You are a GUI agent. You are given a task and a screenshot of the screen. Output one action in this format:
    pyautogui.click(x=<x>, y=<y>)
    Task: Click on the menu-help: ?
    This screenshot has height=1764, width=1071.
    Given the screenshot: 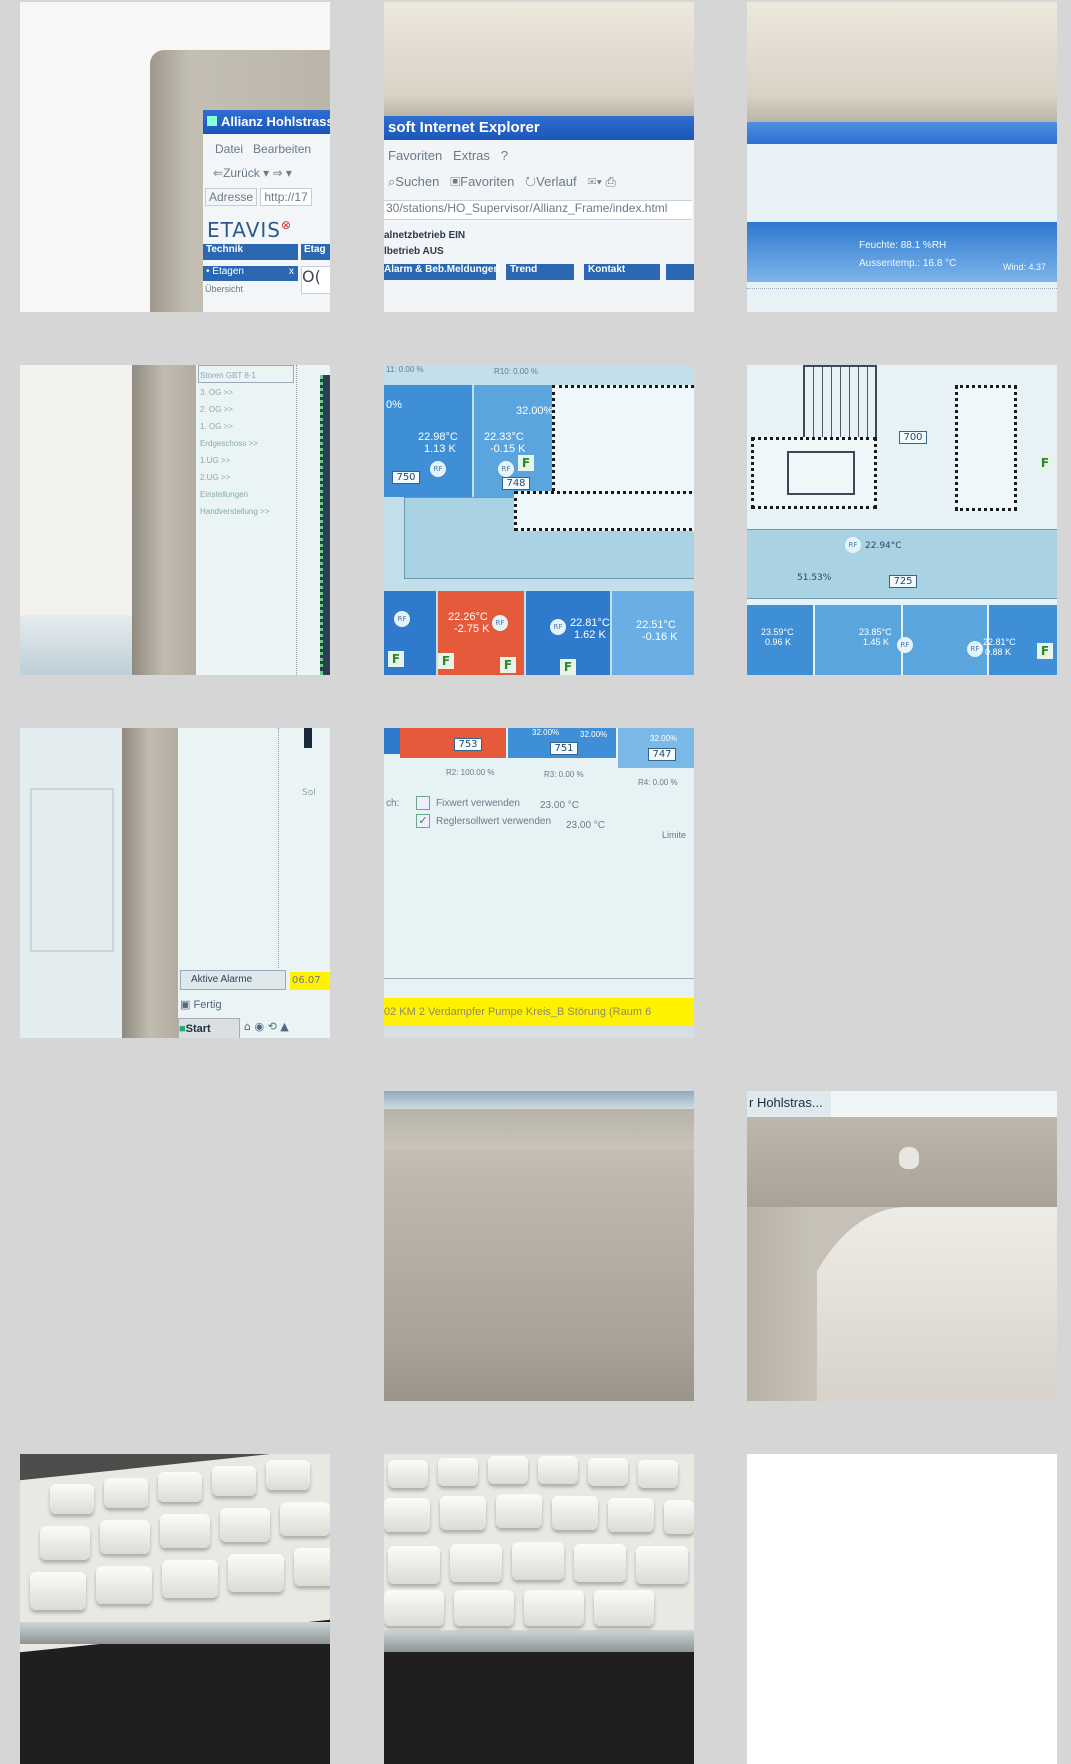 What is the action you would take?
    pyautogui.click(x=504, y=155)
    